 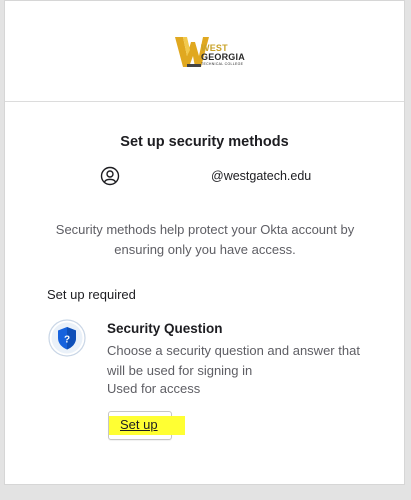 What do you see at coordinates (204, 142) in the screenshot?
I see `page-title: Set up security methods` at bounding box center [204, 142].